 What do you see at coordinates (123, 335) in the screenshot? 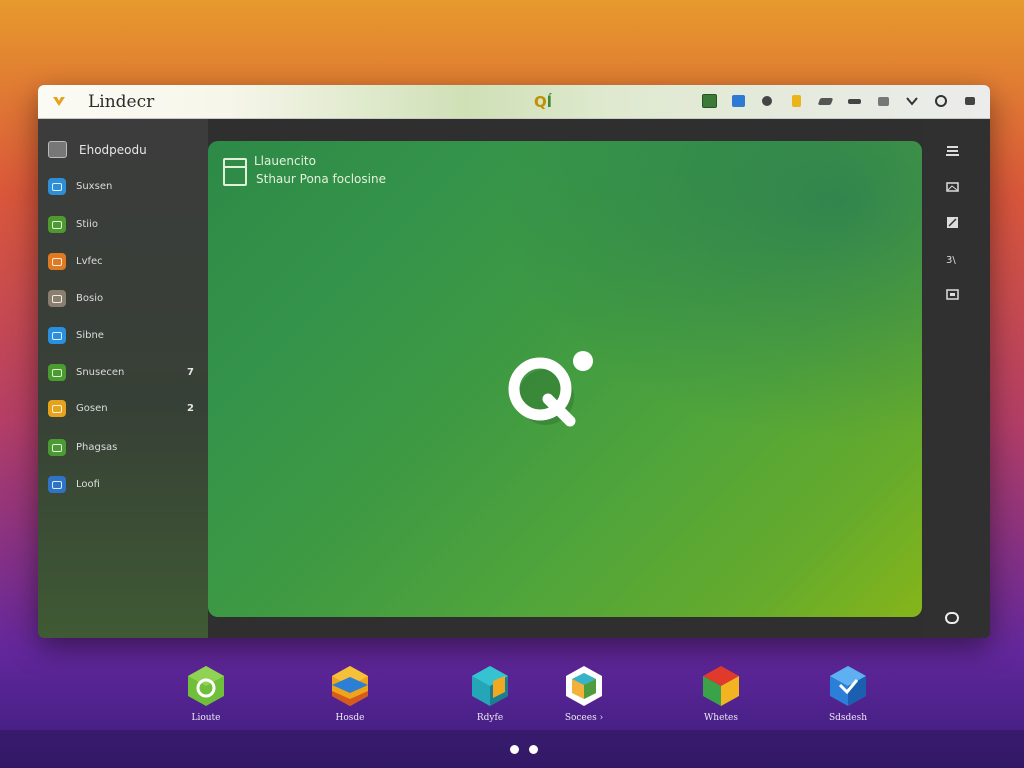
I see `sidebar-item-sibne: Sibne` at bounding box center [123, 335].